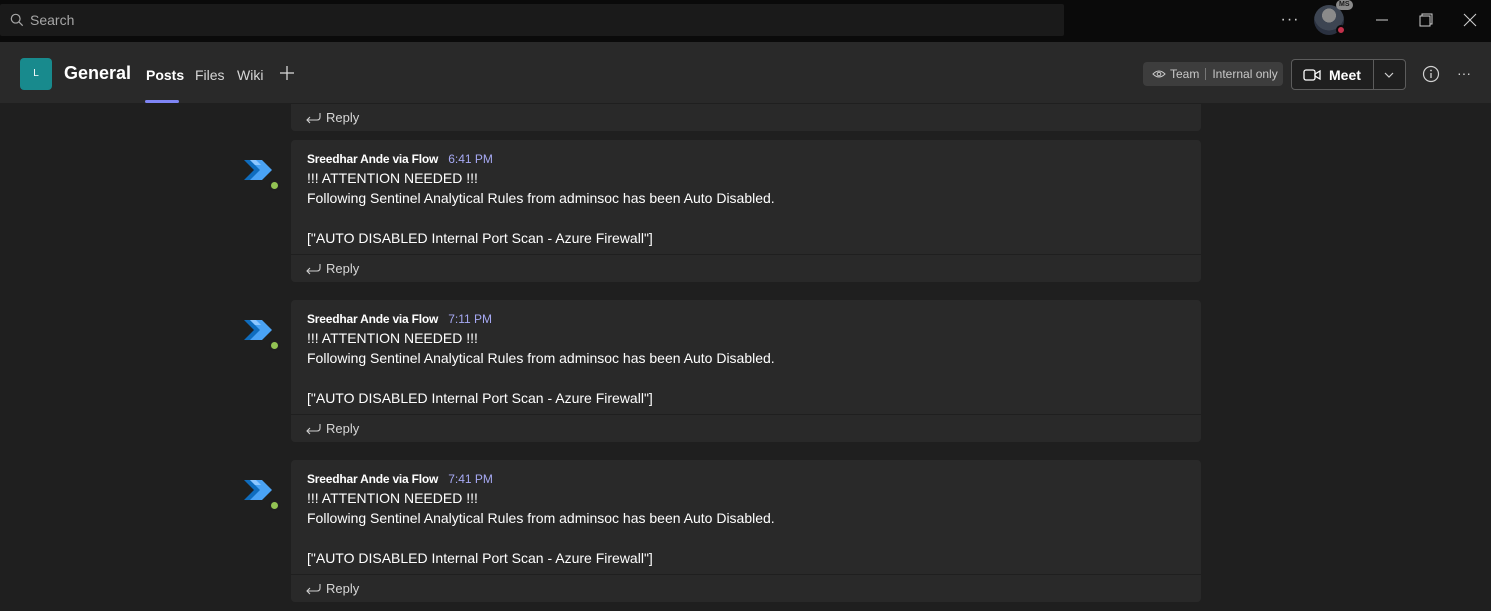 This screenshot has width=1491, height=611. Describe the element at coordinates (98, 73) in the screenshot. I see `channel-title: General` at that location.